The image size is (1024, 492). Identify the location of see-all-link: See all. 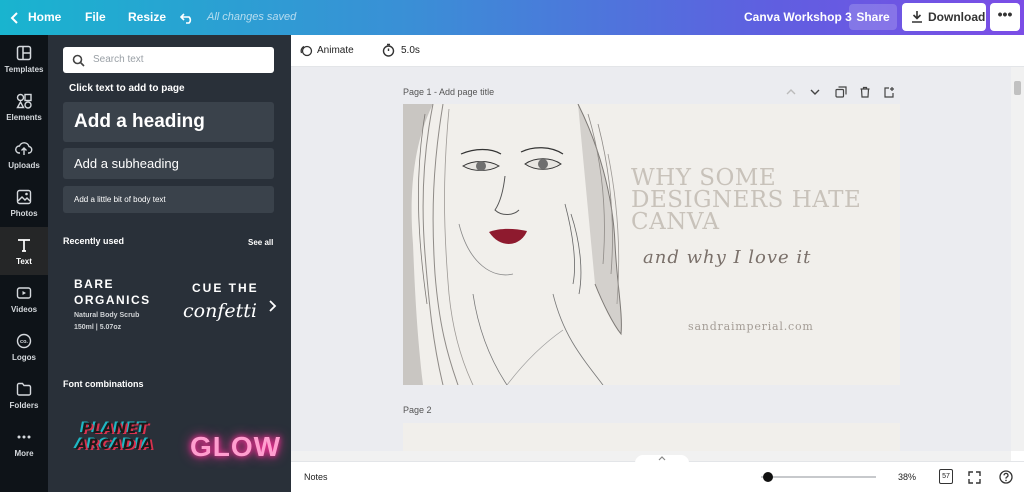
(260, 242).